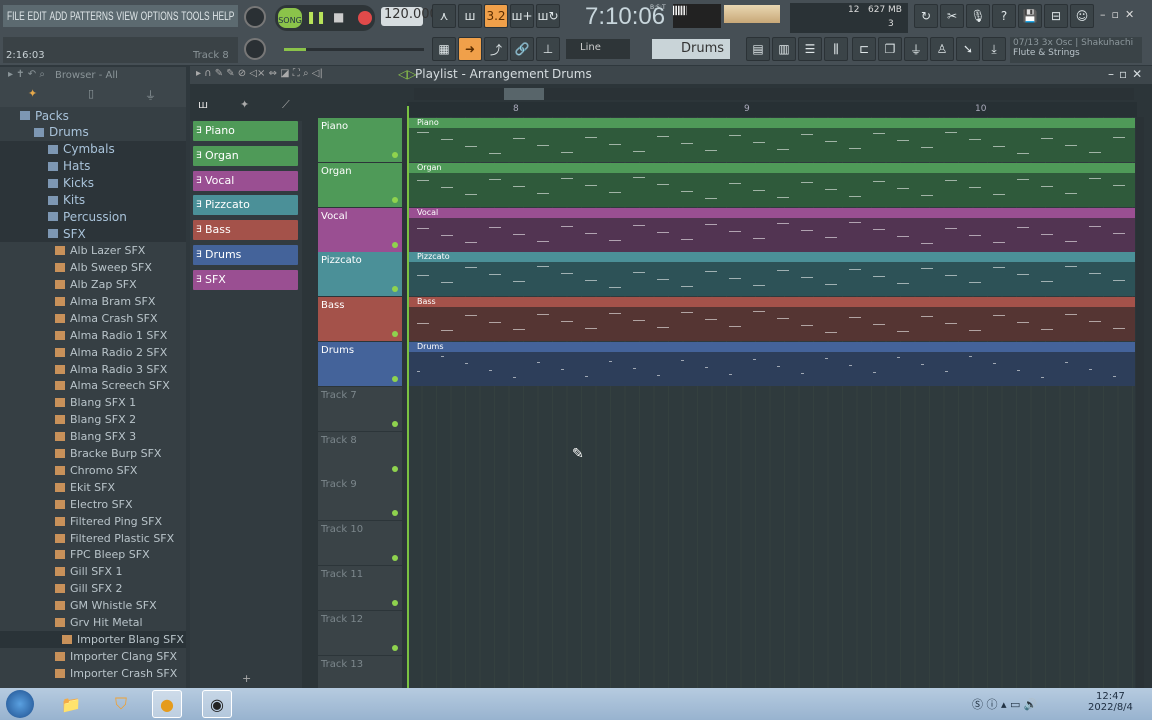  What do you see at coordinates (93, 673) in the screenshot?
I see `browser-item: Importer Crash SFX` at bounding box center [93, 673].